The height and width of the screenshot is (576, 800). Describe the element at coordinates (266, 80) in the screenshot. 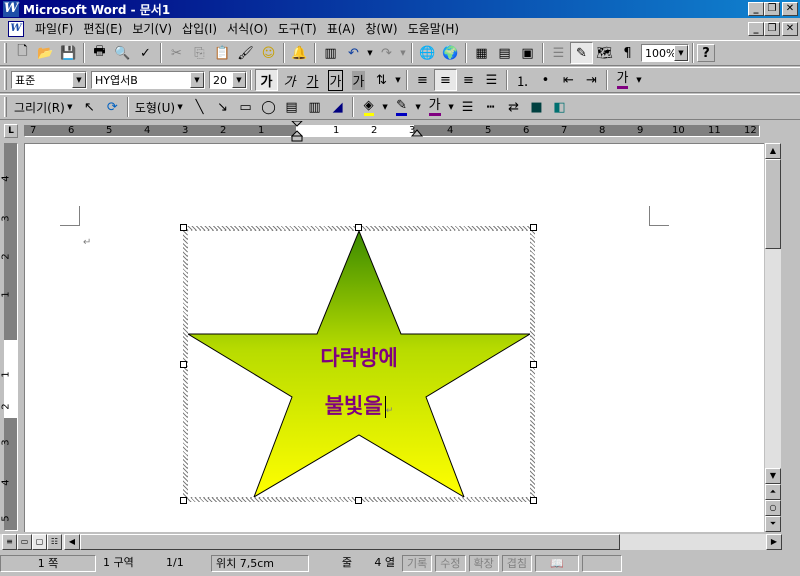

I see `bold-button: 가` at that location.